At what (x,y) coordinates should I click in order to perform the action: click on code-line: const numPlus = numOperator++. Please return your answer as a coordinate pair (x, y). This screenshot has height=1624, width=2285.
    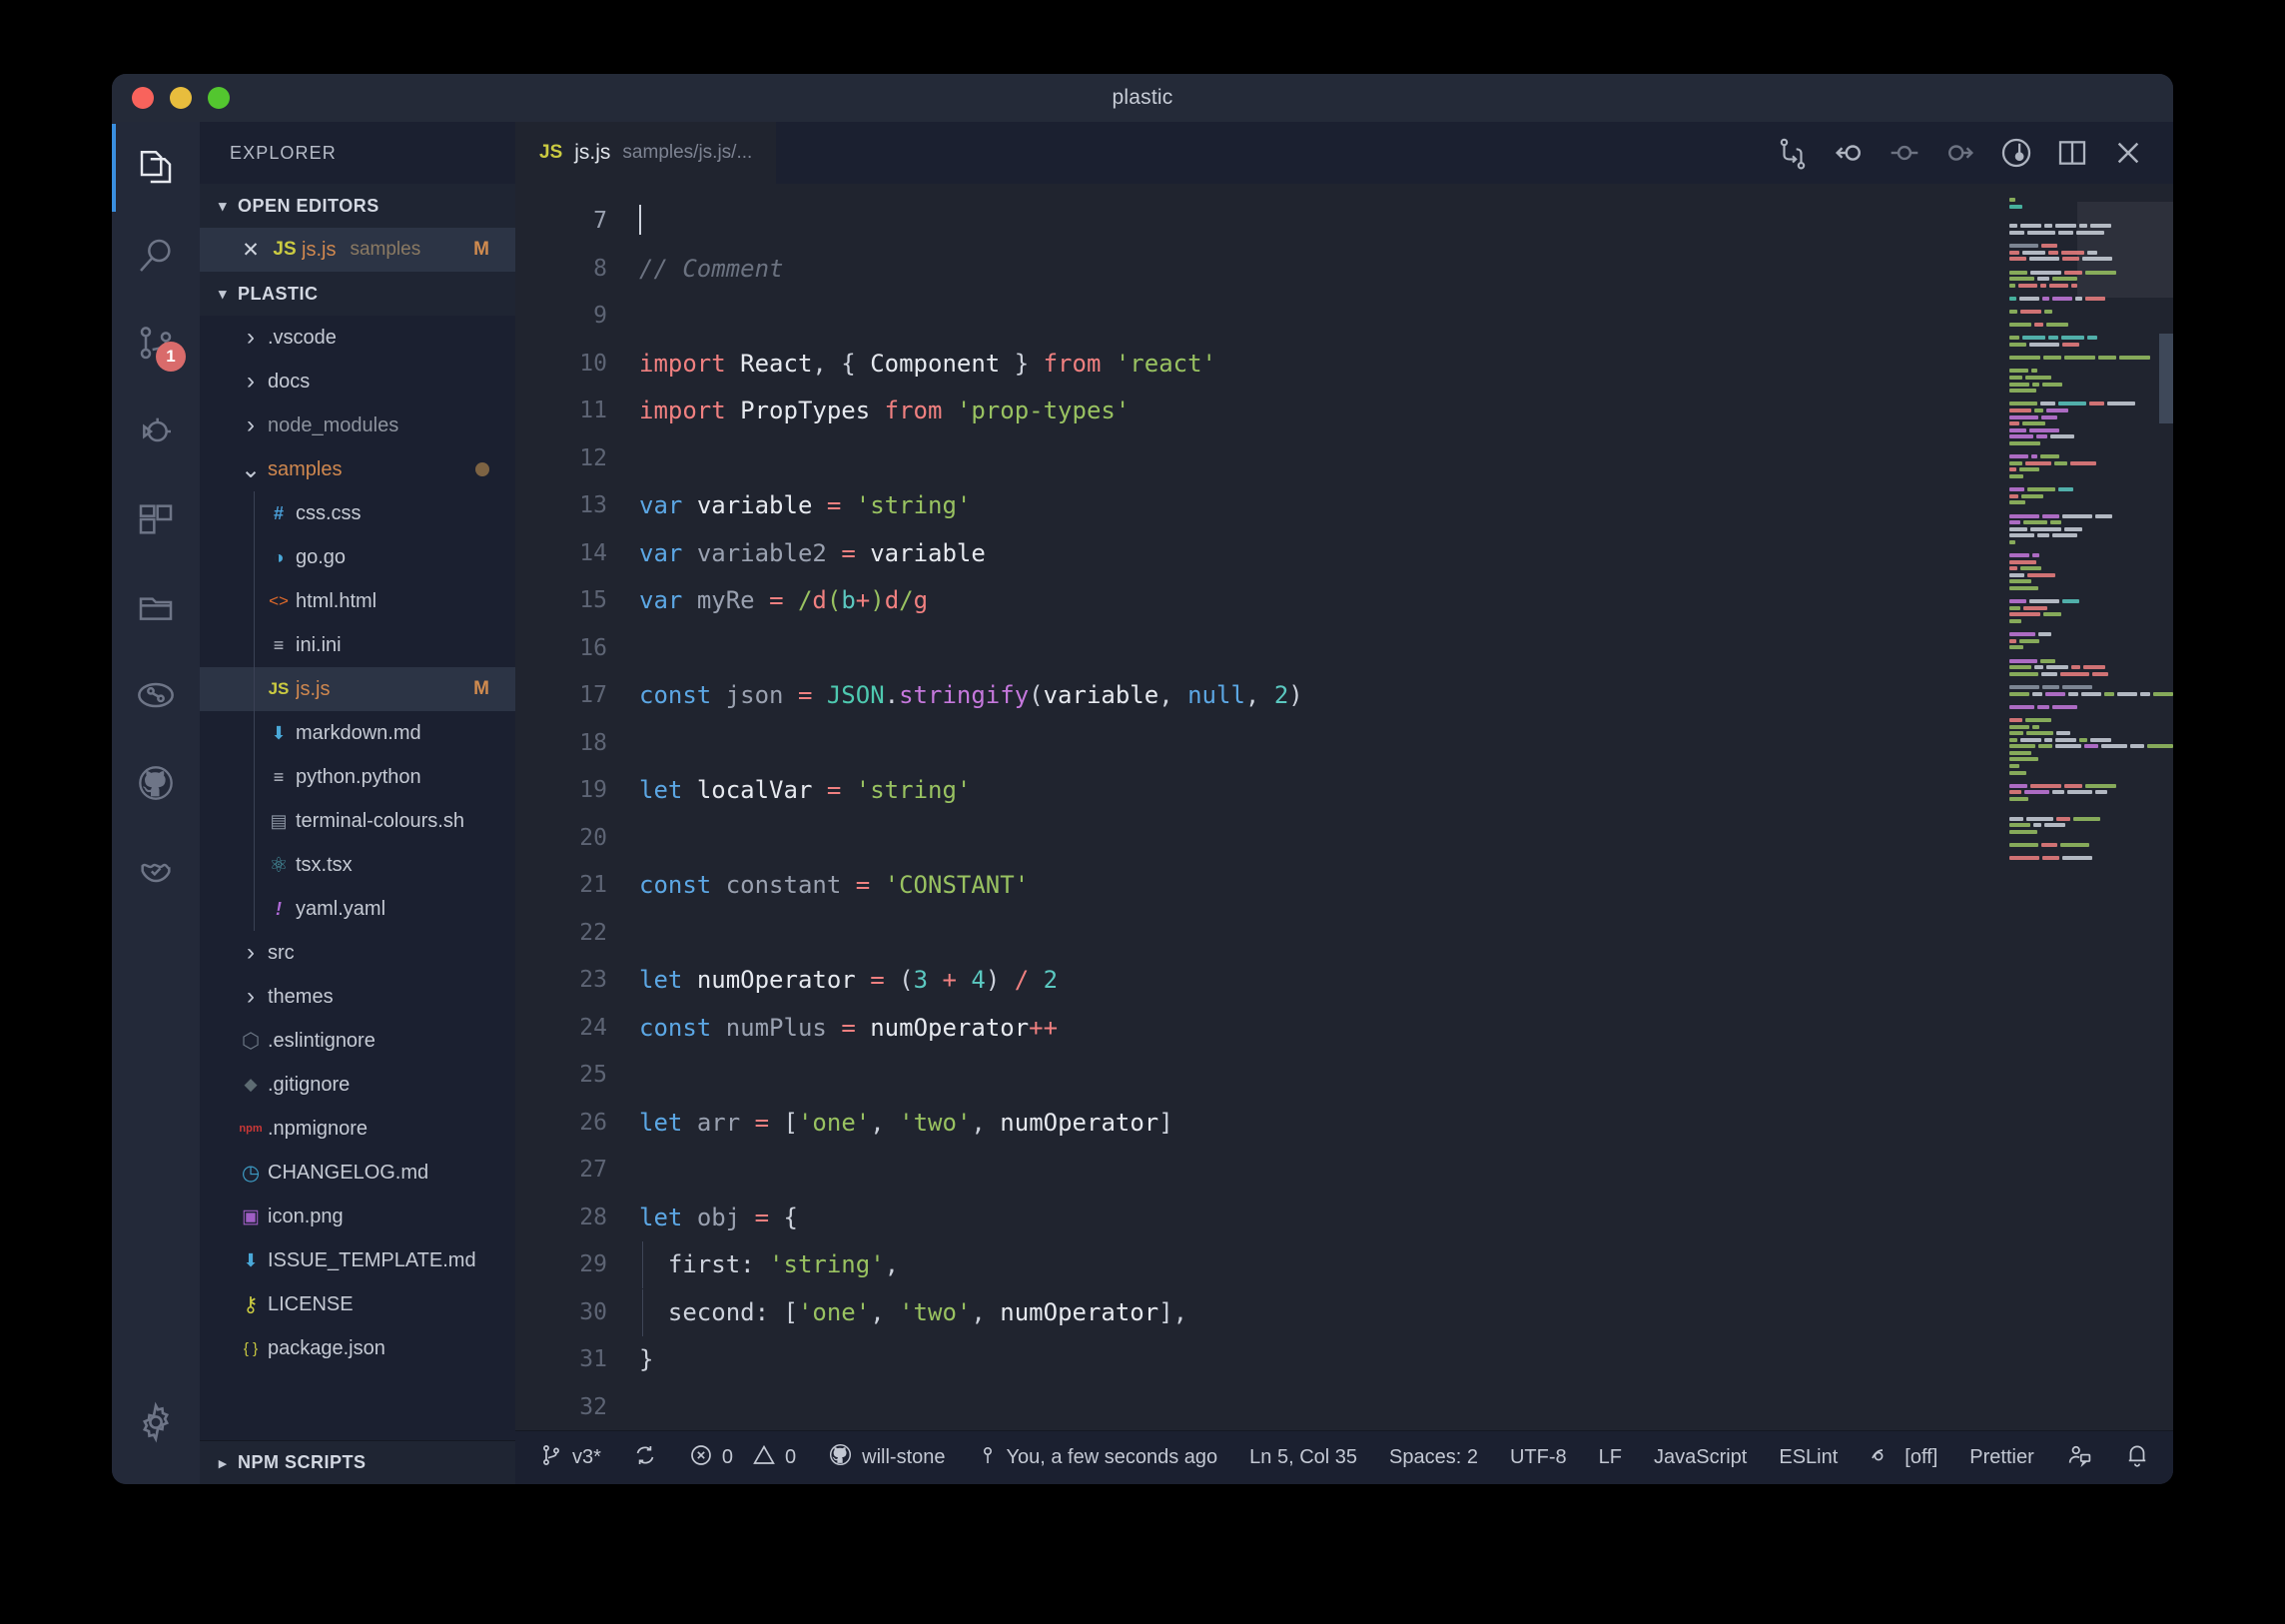
    Looking at the image, I should click on (1314, 1029).